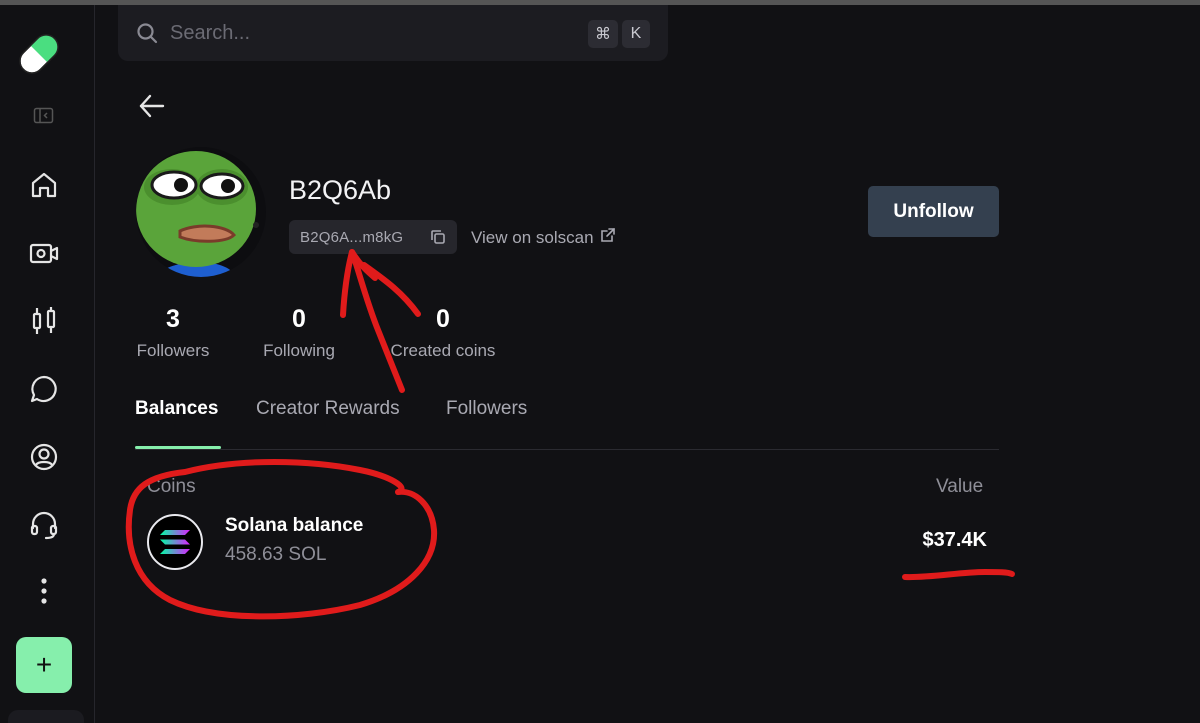 Image resolution: width=1200 pixels, height=723 pixels. I want to click on coin-name: Solana balance, so click(294, 525).